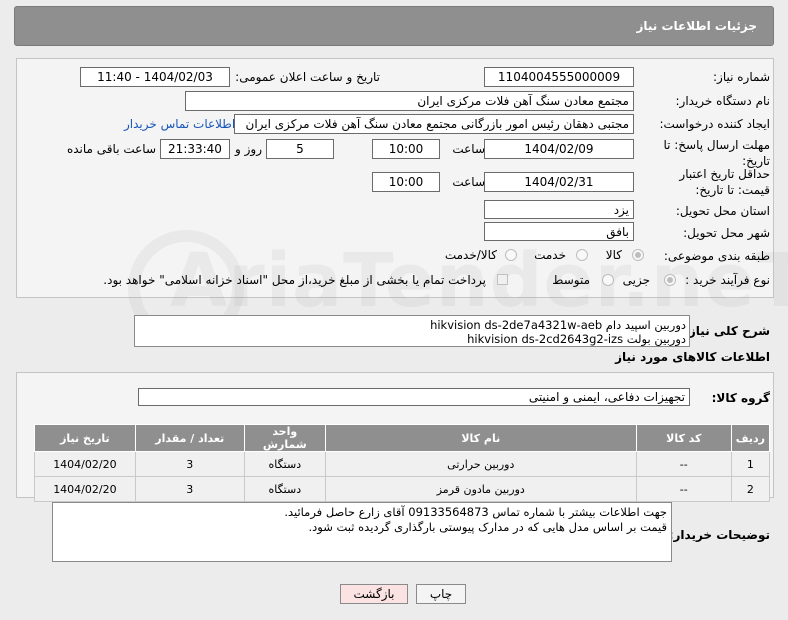 The width and height of the screenshot is (788, 620). What do you see at coordinates (719, 535) in the screenshot?
I see `buyer-notes-label: توضیحات خریدار:` at bounding box center [719, 535].